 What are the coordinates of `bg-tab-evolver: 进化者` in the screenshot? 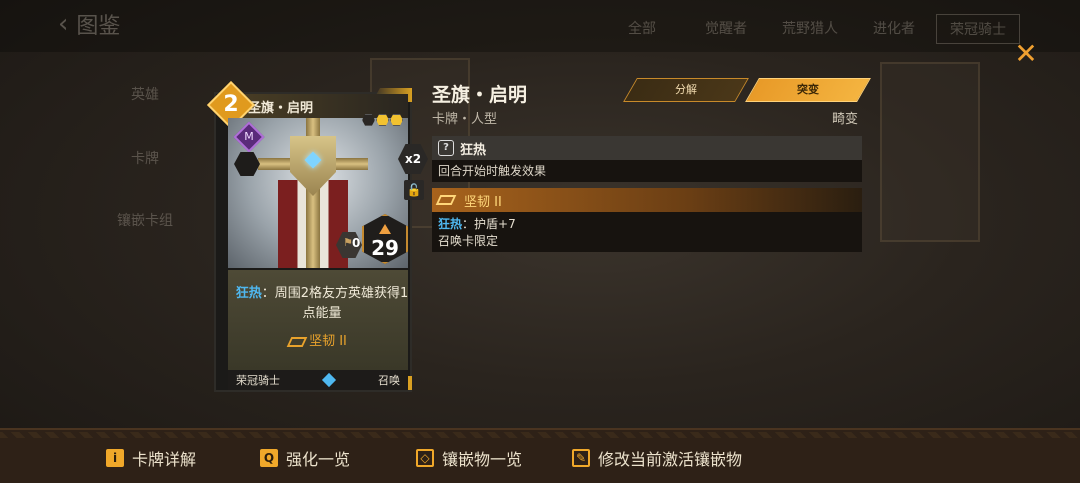 It's located at (894, 29).